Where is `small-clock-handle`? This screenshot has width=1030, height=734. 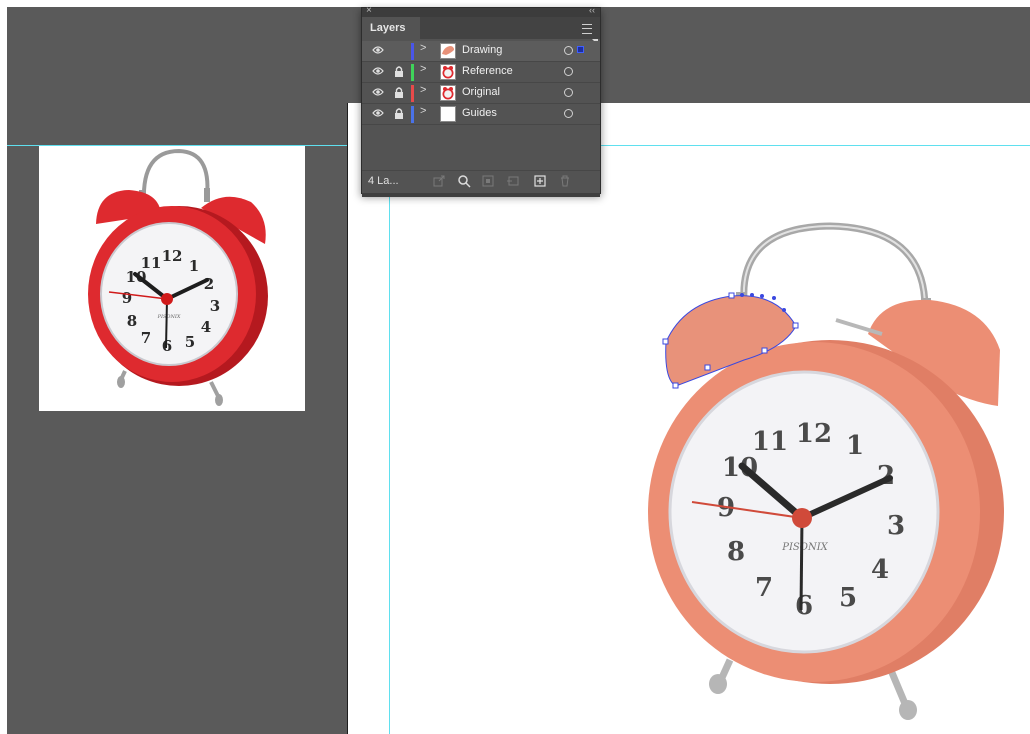 small-clock-handle is located at coordinates (175, 175).